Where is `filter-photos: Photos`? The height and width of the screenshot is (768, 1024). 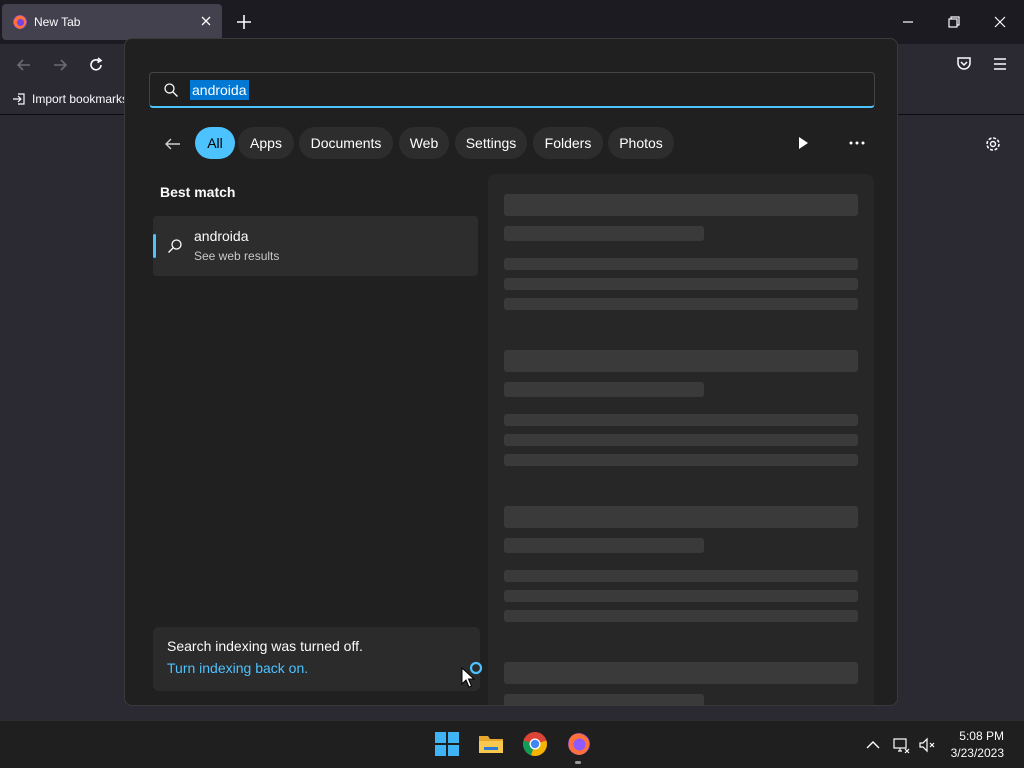
filter-photos: Photos is located at coordinates (641, 143).